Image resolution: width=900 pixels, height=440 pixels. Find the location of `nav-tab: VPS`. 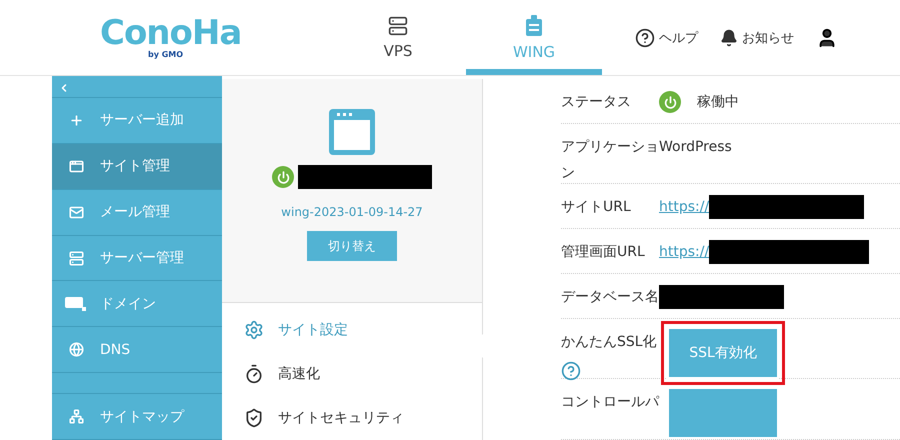

nav-tab: VPS is located at coordinates (398, 37).